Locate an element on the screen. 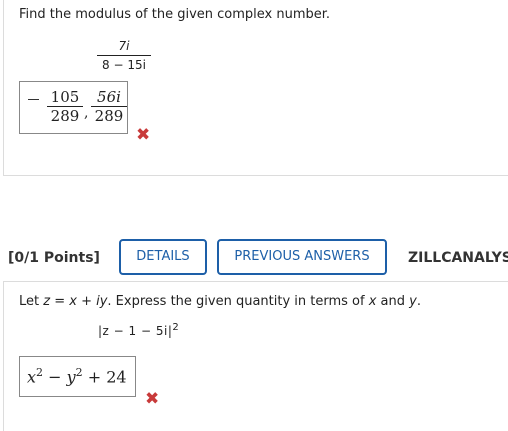  course-code: ZILLCANALYS is located at coordinates (458, 258).